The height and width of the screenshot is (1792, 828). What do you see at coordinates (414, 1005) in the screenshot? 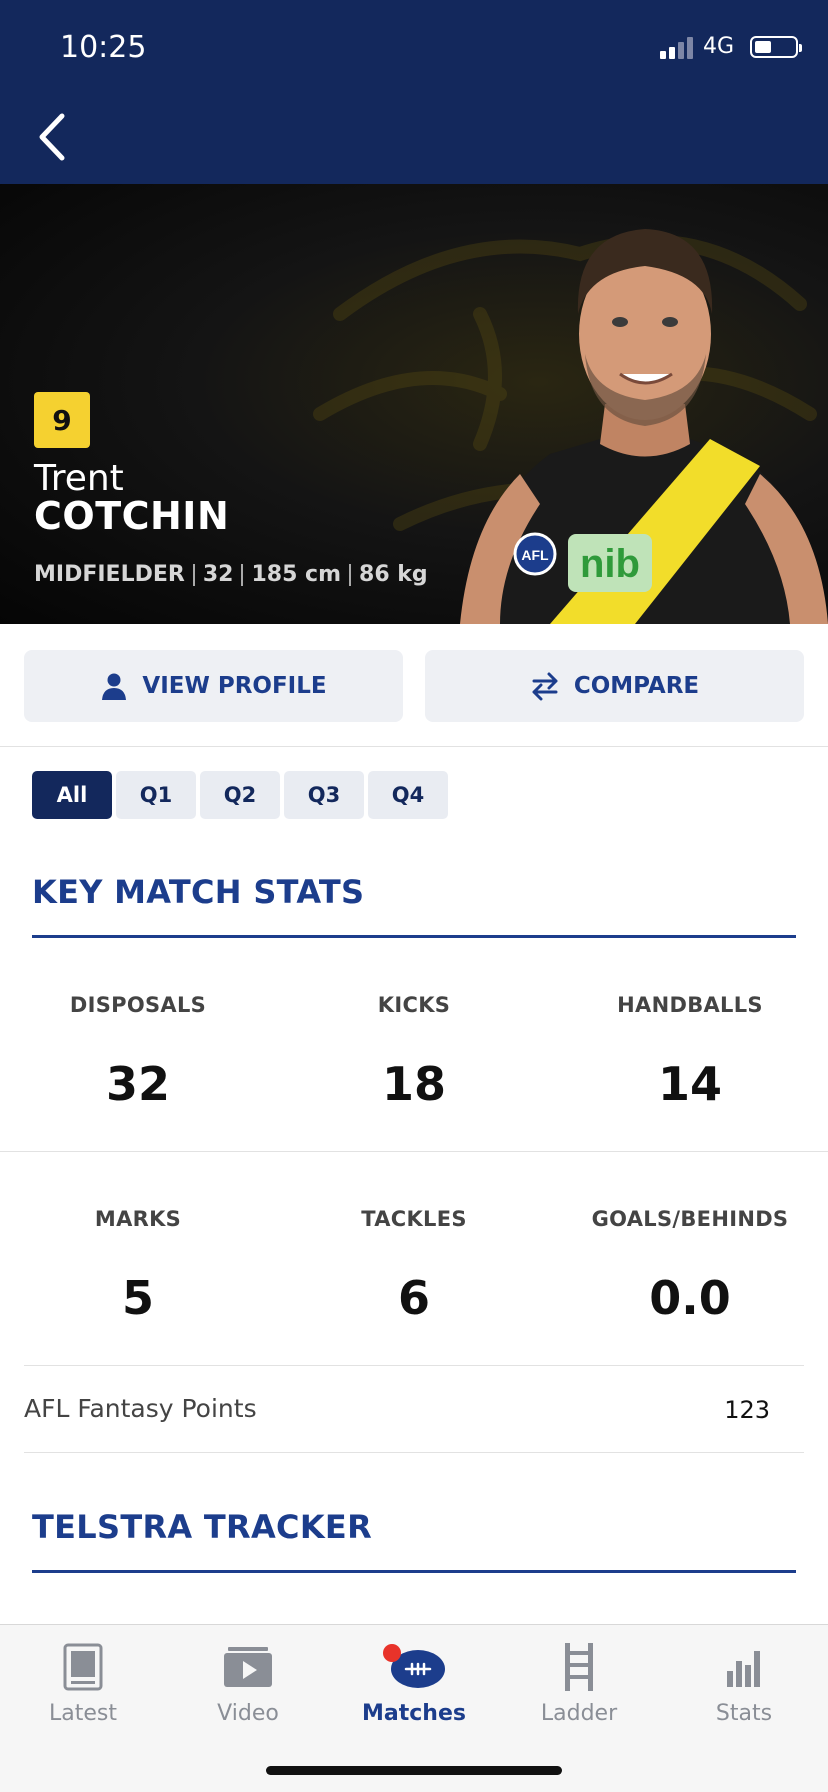
I see `stat-label: KICKS` at bounding box center [414, 1005].